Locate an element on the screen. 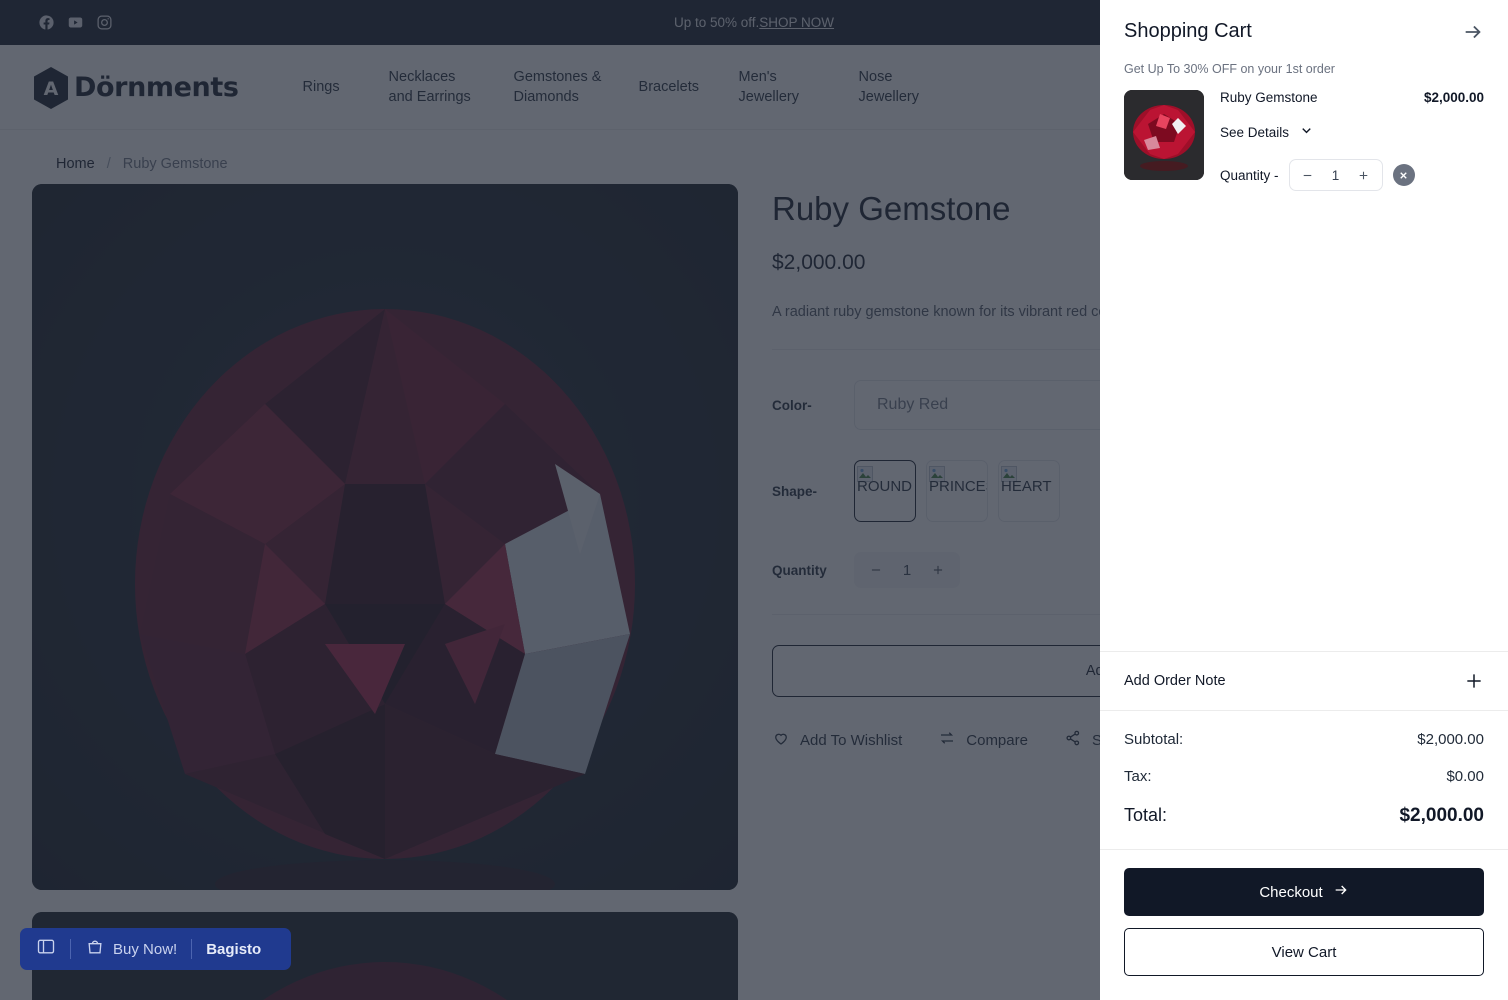  cart-item-thumbnail is located at coordinates (1164, 135).